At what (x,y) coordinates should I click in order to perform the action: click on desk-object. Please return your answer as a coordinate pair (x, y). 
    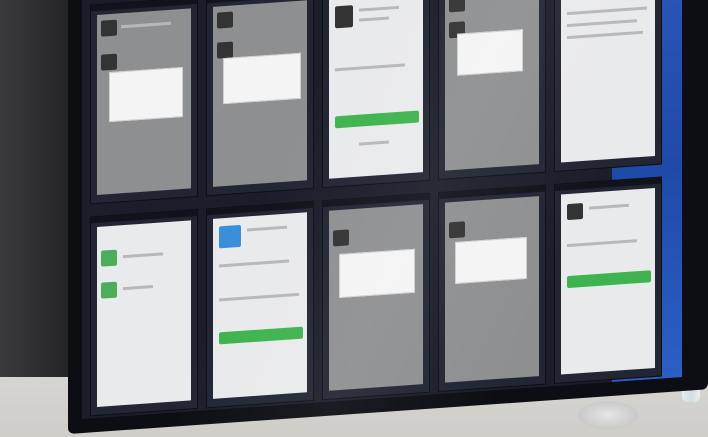
    Looking at the image, I should click on (608, 415).